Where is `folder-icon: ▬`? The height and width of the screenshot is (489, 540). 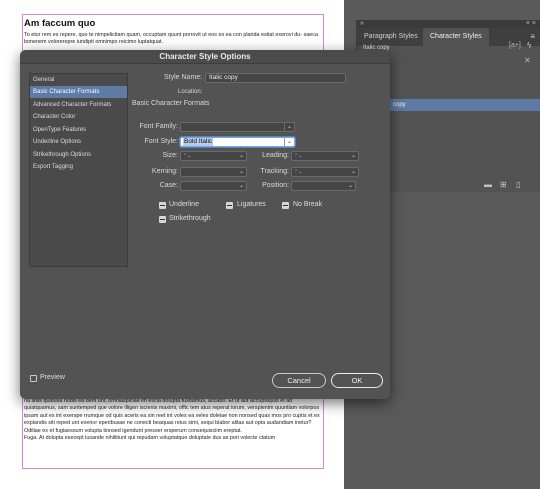
folder-icon: ▬ is located at coordinates (488, 184).